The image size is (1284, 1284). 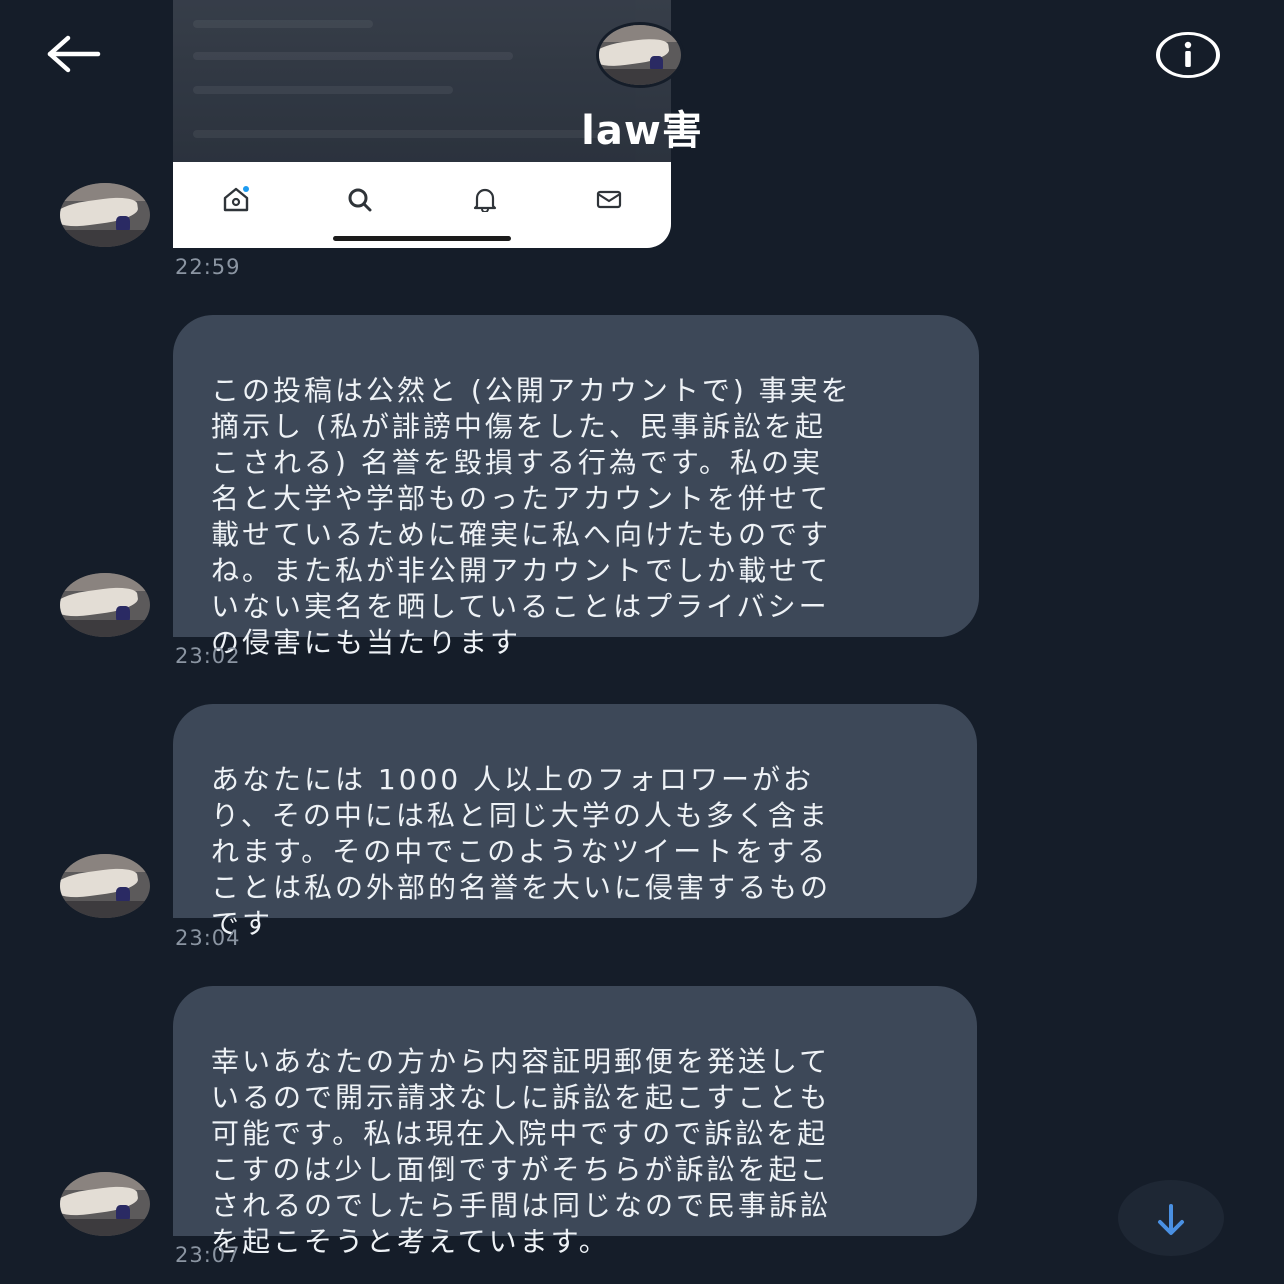 I want to click on mail-icon, so click(x=609, y=199).